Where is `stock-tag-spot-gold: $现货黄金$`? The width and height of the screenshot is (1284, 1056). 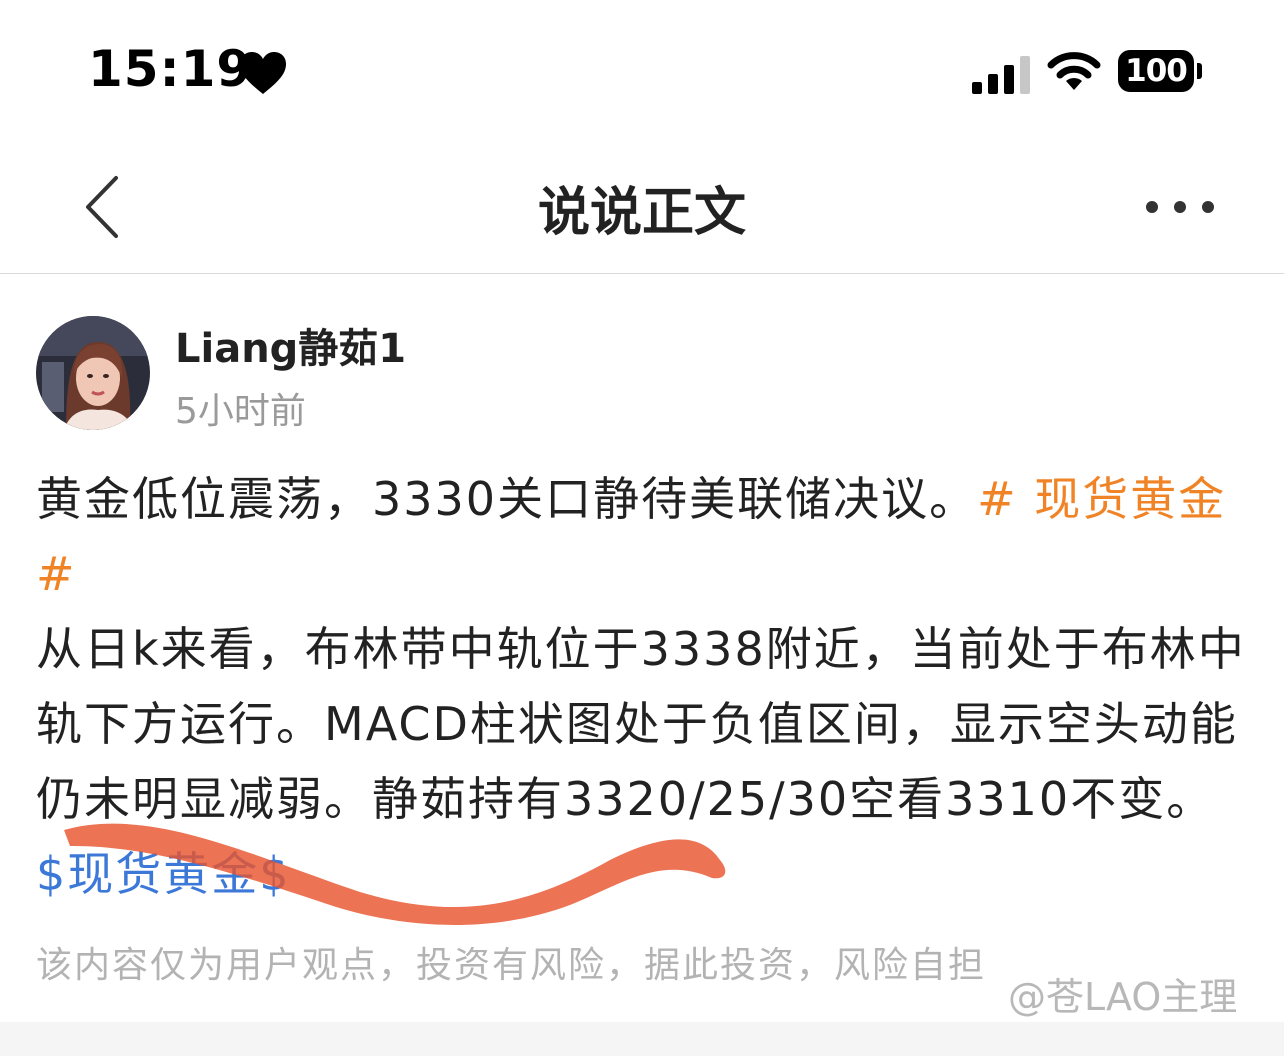
stock-tag-spot-gold: $现货黄金$ is located at coordinates (163, 874).